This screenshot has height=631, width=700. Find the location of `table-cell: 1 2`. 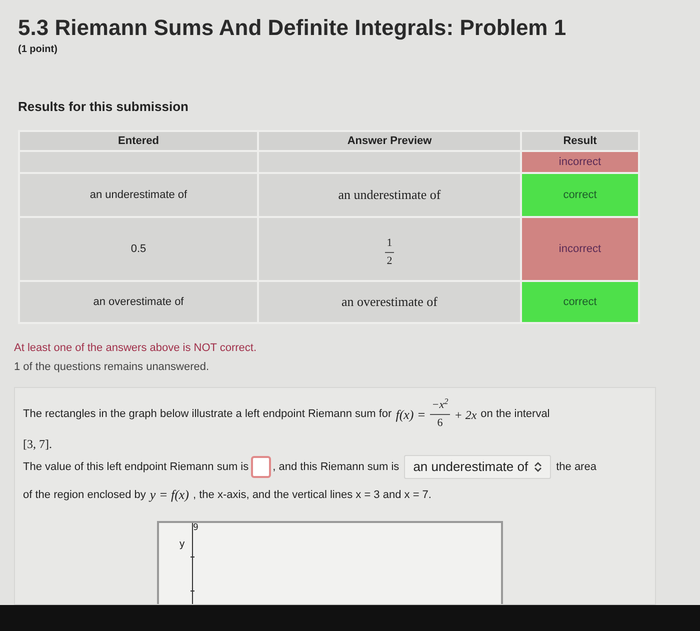

table-cell: 1 2 is located at coordinates (389, 249).